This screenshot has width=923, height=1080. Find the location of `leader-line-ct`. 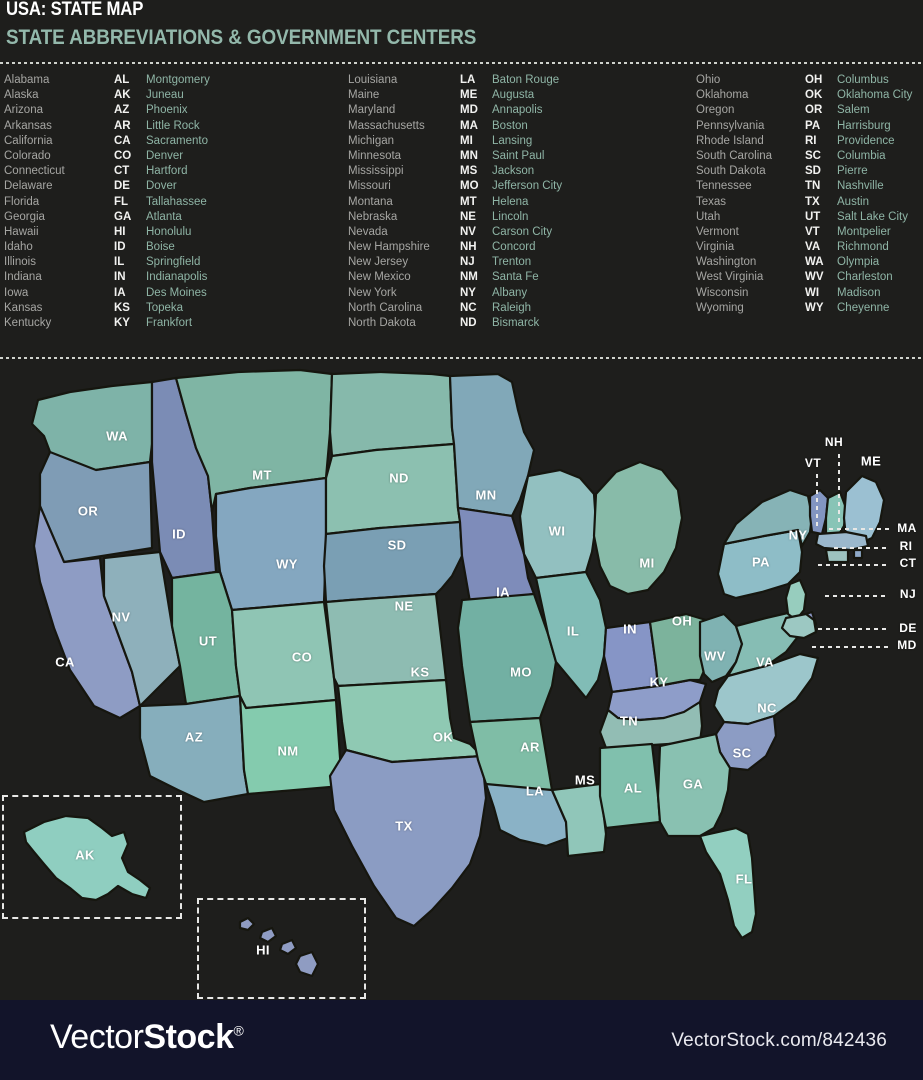

leader-line-ct is located at coordinates (853, 565).